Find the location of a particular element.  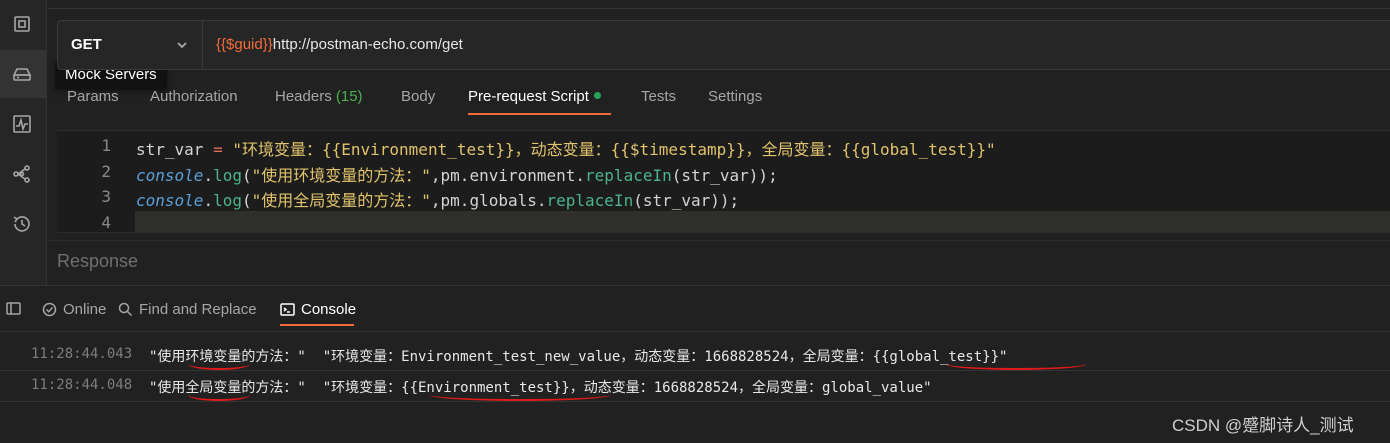

log-timestamp: 11:28:44.043 is located at coordinates (82, 354).